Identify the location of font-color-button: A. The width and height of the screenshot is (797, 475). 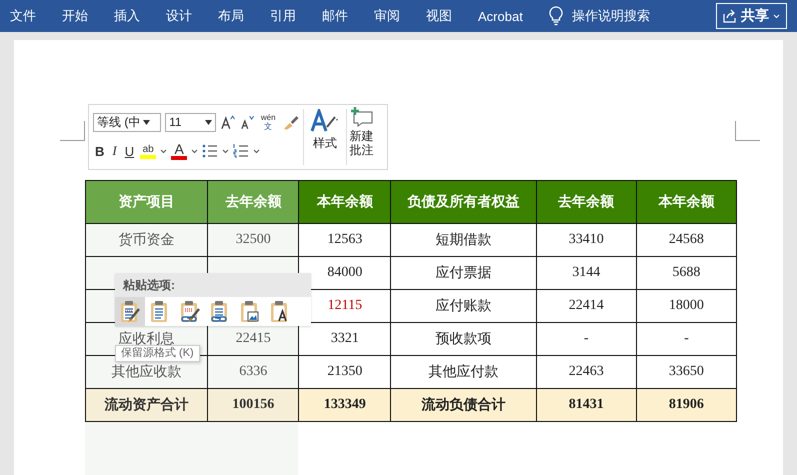
(179, 151).